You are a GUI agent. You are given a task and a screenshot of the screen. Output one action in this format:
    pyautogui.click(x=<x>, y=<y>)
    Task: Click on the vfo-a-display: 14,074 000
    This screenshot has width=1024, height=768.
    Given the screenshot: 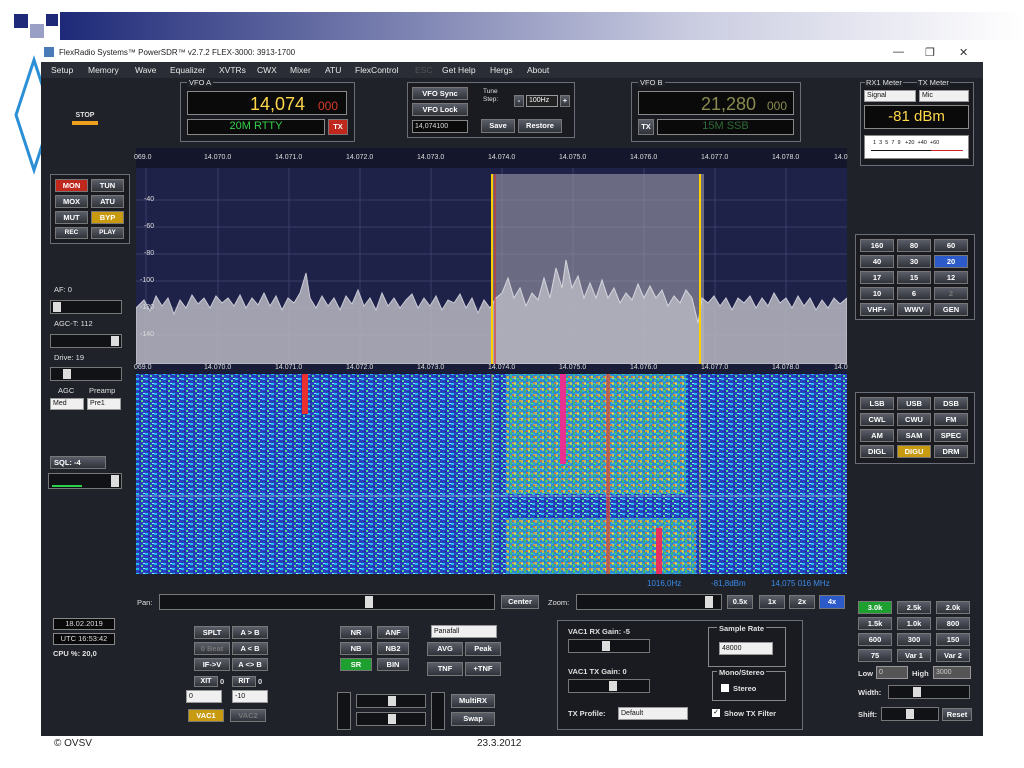 What is the action you would take?
    pyautogui.click(x=267, y=103)
    